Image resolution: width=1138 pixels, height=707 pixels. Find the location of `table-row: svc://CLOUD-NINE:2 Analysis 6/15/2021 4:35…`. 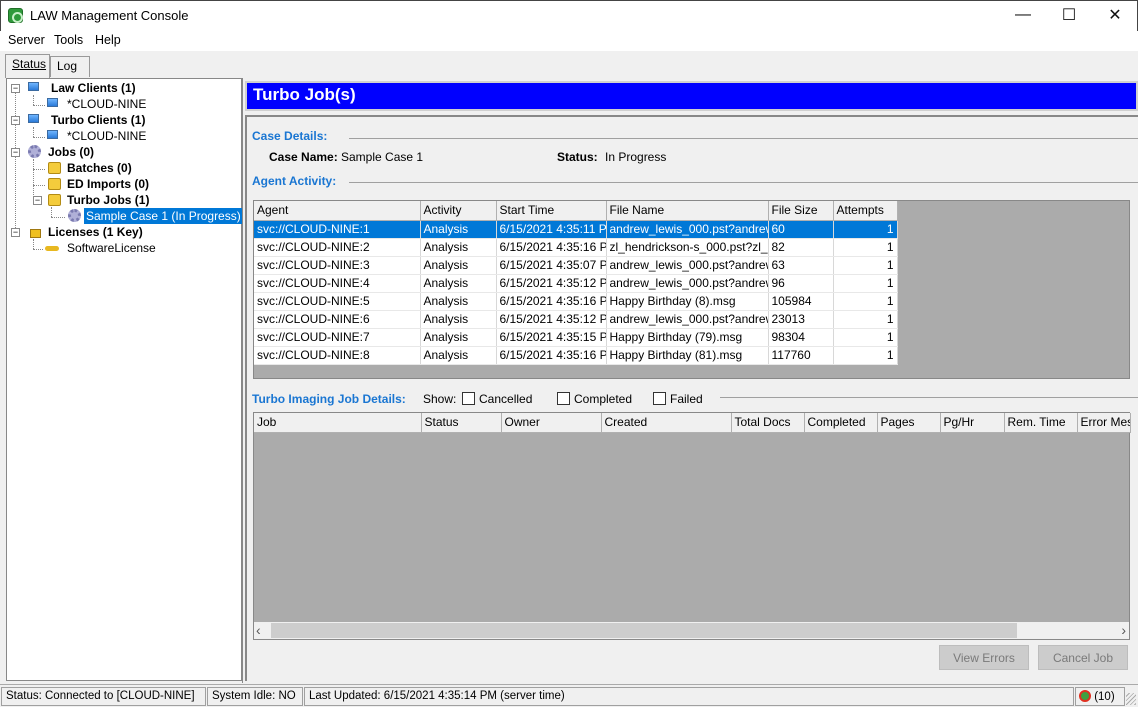

table-row: svc://CLOUD-NINE:2 Analysis 6/15/2021 4:35… is located at coordinates (576, 247).